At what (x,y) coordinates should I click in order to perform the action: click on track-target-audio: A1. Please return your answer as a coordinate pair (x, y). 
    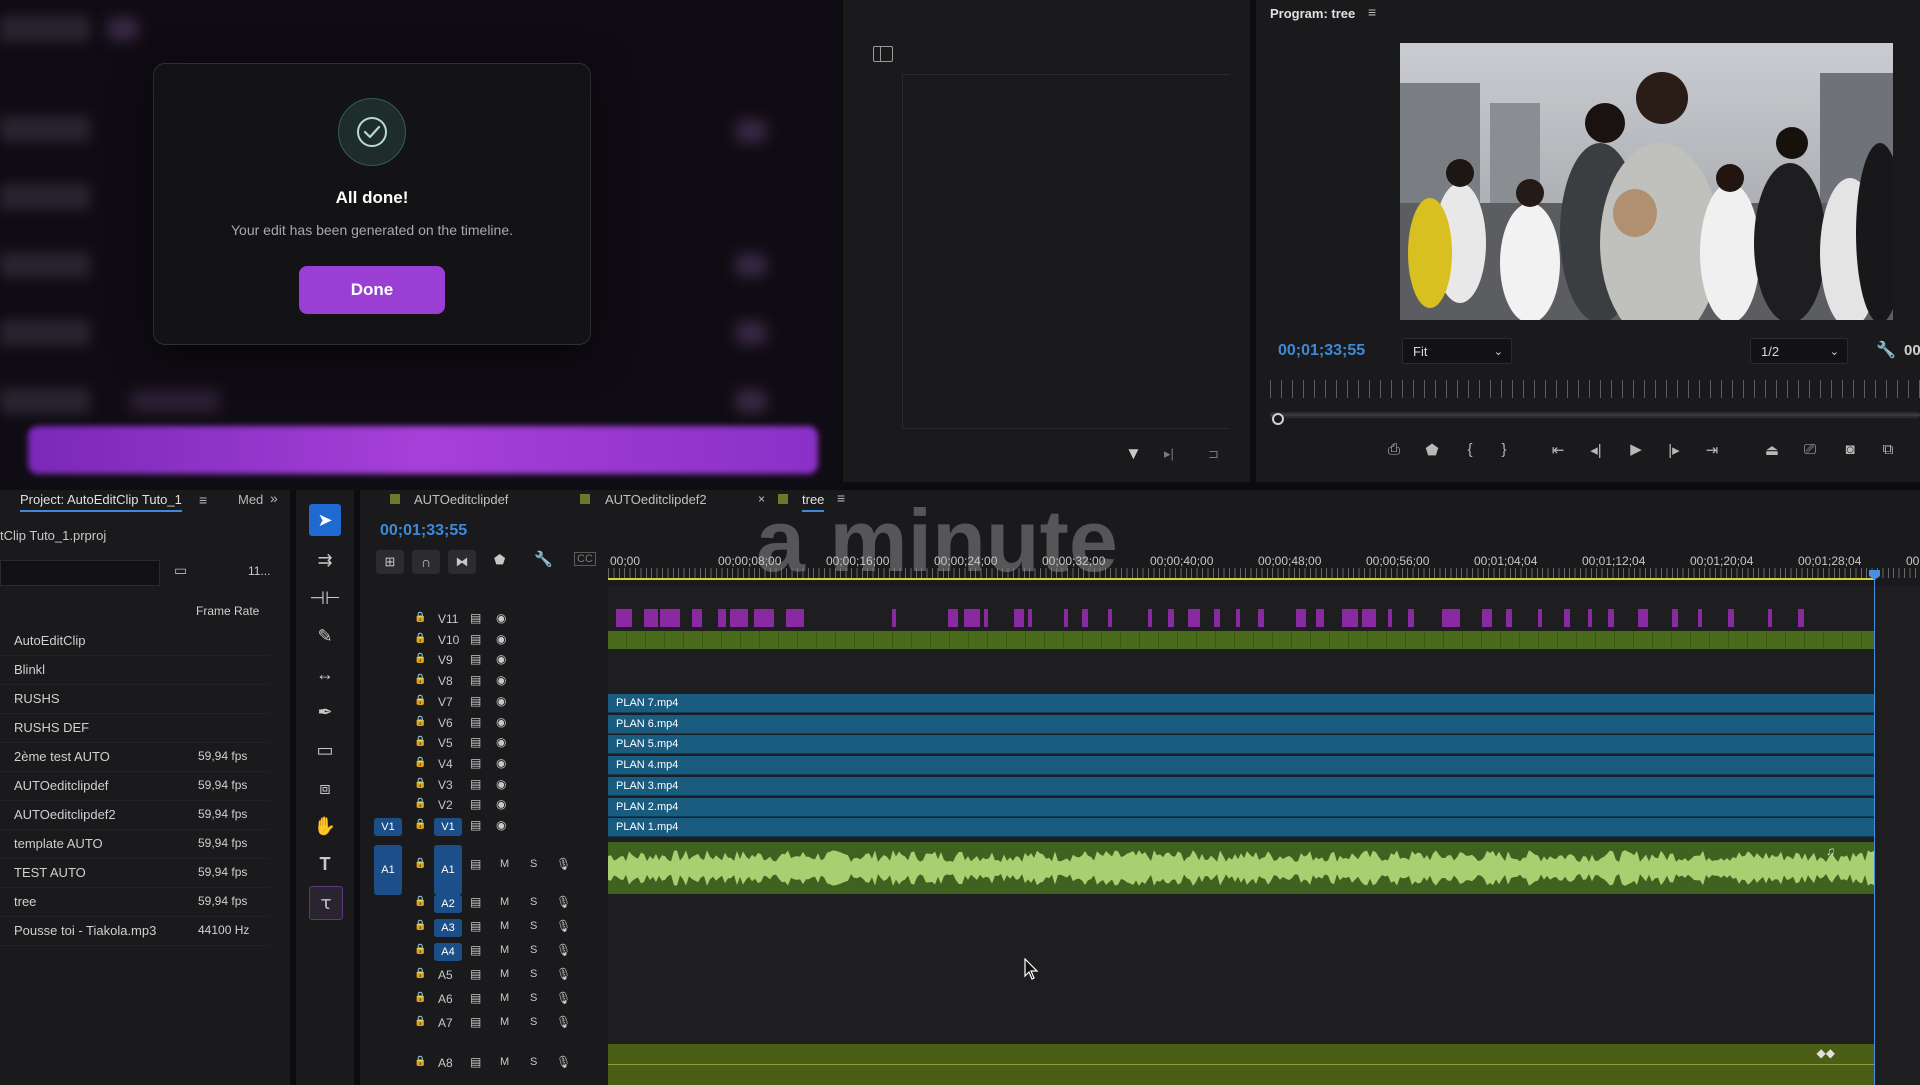
    Looking at the image, I should click on (448, 870).